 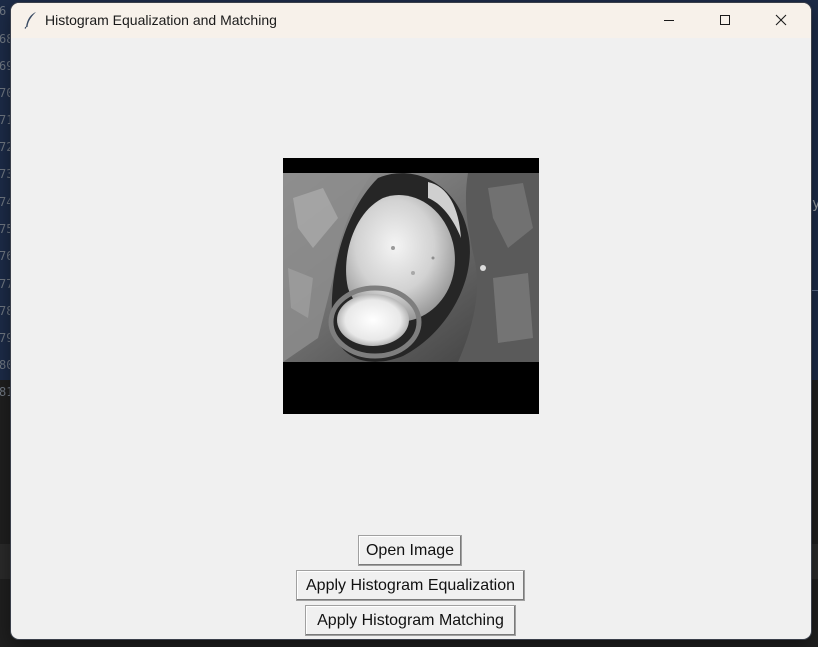 What do you see at coordinates (410, 585) in the screenshot?
I see `apply-equalization-button: Apply Histogram Equalization` at bounding box center [410, 585].